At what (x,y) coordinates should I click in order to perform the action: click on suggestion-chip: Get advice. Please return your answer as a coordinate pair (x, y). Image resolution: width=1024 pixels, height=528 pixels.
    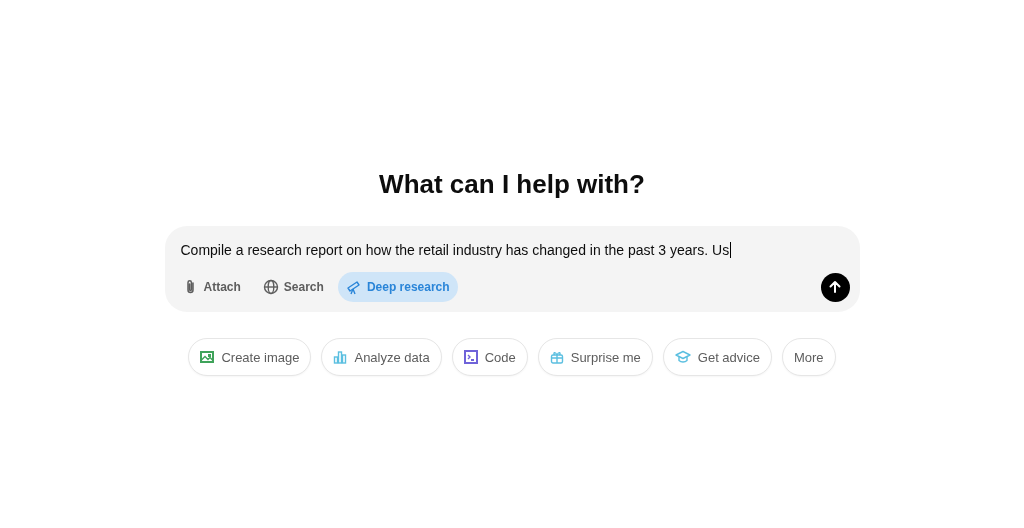
    Looking at the image, I should click on (717, 357).